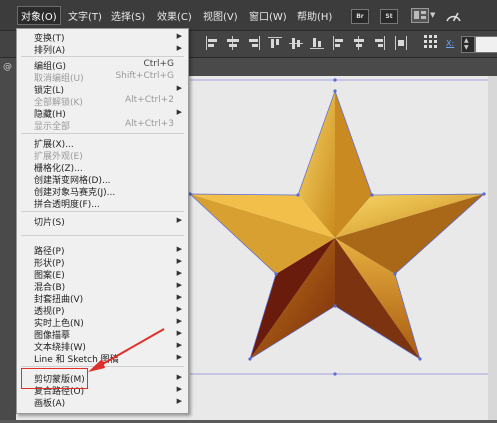  Describe the element at coordinates (389, 16) in the screenshot. I see `stock-button: St` at that location.